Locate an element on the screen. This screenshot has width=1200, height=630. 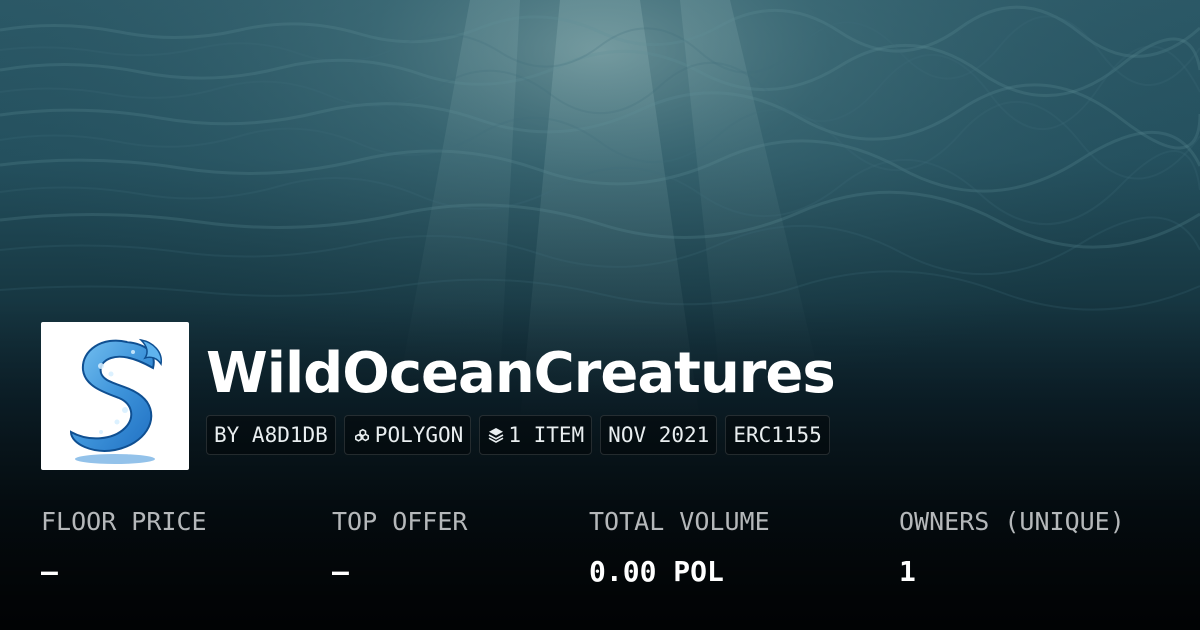
tag-token-standard: ERC1155 is located at coordinates (777, 435).